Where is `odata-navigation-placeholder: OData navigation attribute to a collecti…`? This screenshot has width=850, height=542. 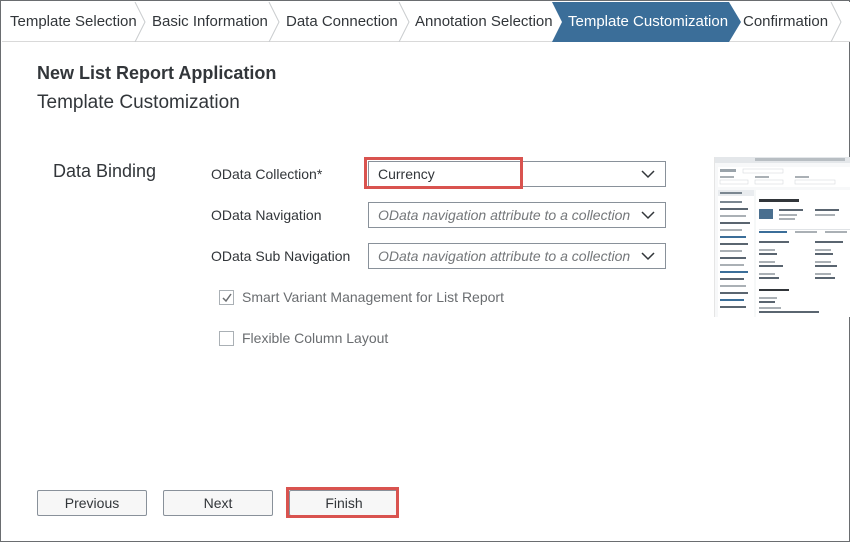 odata-navigation-placeholder: OData navigation attribute to a collecti… is located at coordinates (504, 215).